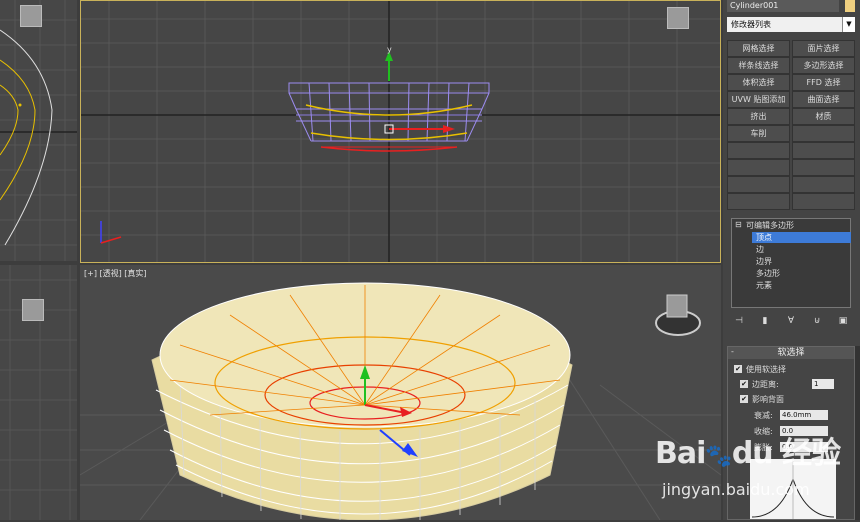 This screenshot has height=522, width=860. What do you see at coordinates (115, 273) in the screenshot?
I see `perspective-viewport-label: [+] [透视] [真实]` at bounding box center [115, 273].